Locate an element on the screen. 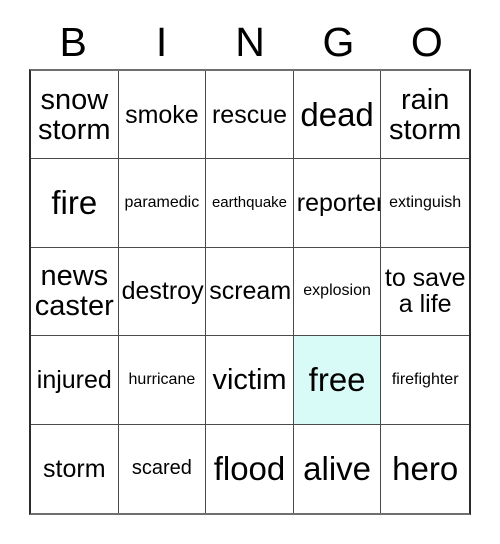  bingo-cell-label: victim is located at coordinates (249, 379).